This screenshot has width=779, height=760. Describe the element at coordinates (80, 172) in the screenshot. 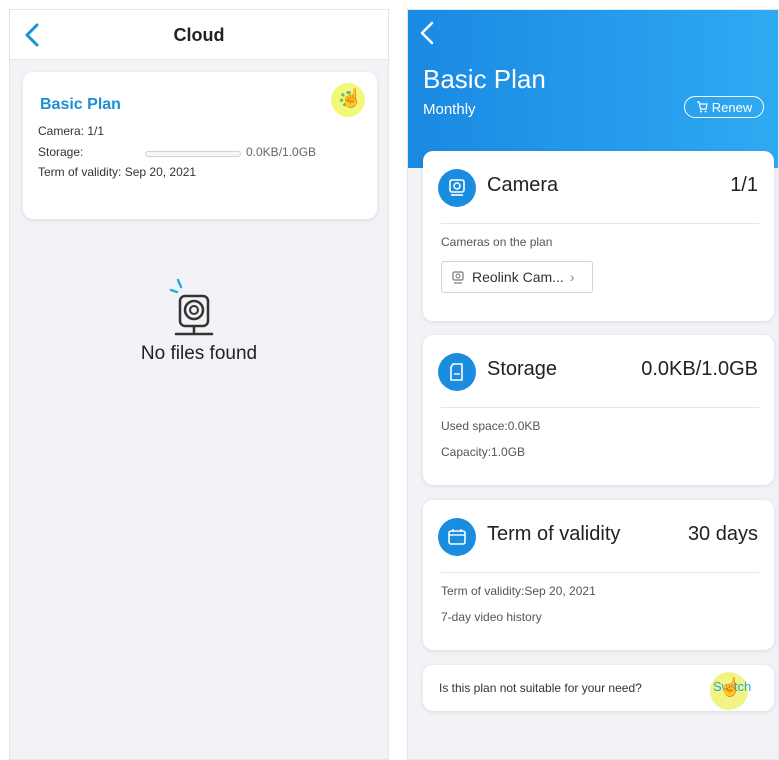

I see `validity-label: Term of validity:` at that location.